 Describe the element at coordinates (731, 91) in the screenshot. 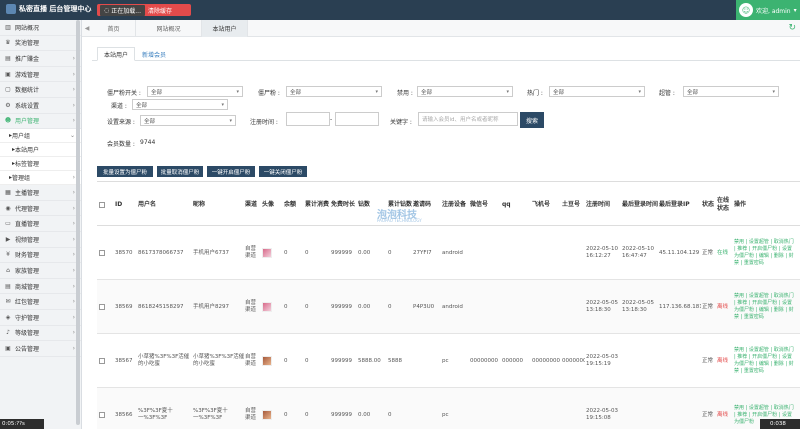

I see `super-select: 全部 ▾` at that location.